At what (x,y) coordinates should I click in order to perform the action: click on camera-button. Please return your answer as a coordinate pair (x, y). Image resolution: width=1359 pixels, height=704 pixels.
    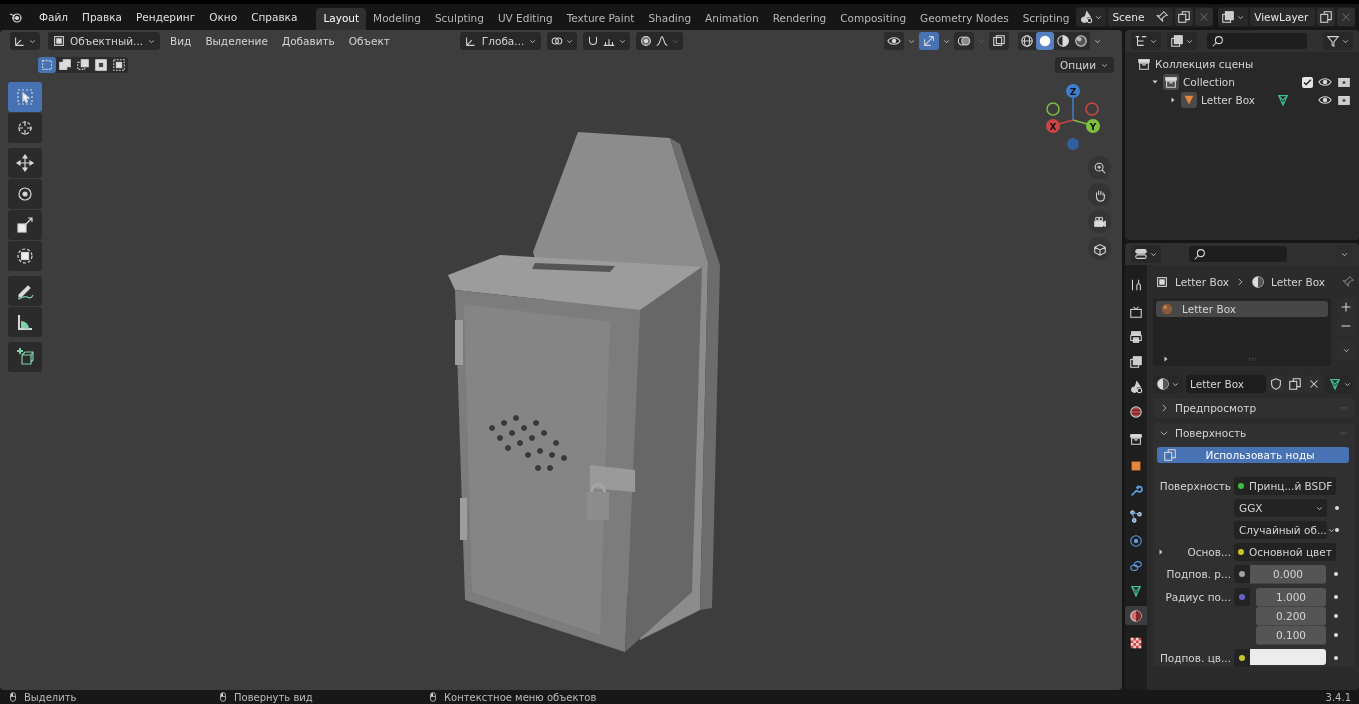
    Looking at the image, I should click on (1099, 221).